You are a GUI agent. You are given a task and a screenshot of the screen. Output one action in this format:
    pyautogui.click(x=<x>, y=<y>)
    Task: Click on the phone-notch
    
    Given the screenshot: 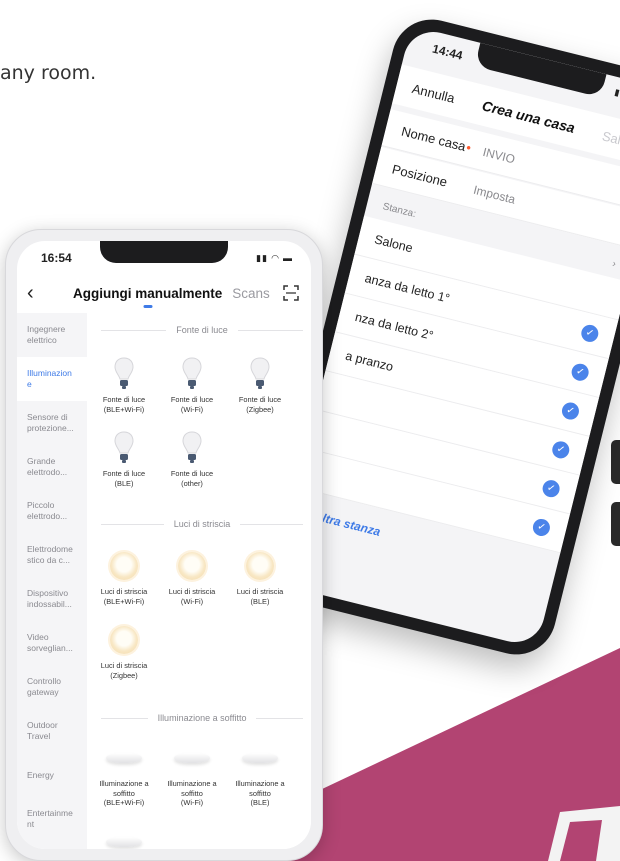 What is the action you would take?
    pyautogui.click(x=164, y=252)
    